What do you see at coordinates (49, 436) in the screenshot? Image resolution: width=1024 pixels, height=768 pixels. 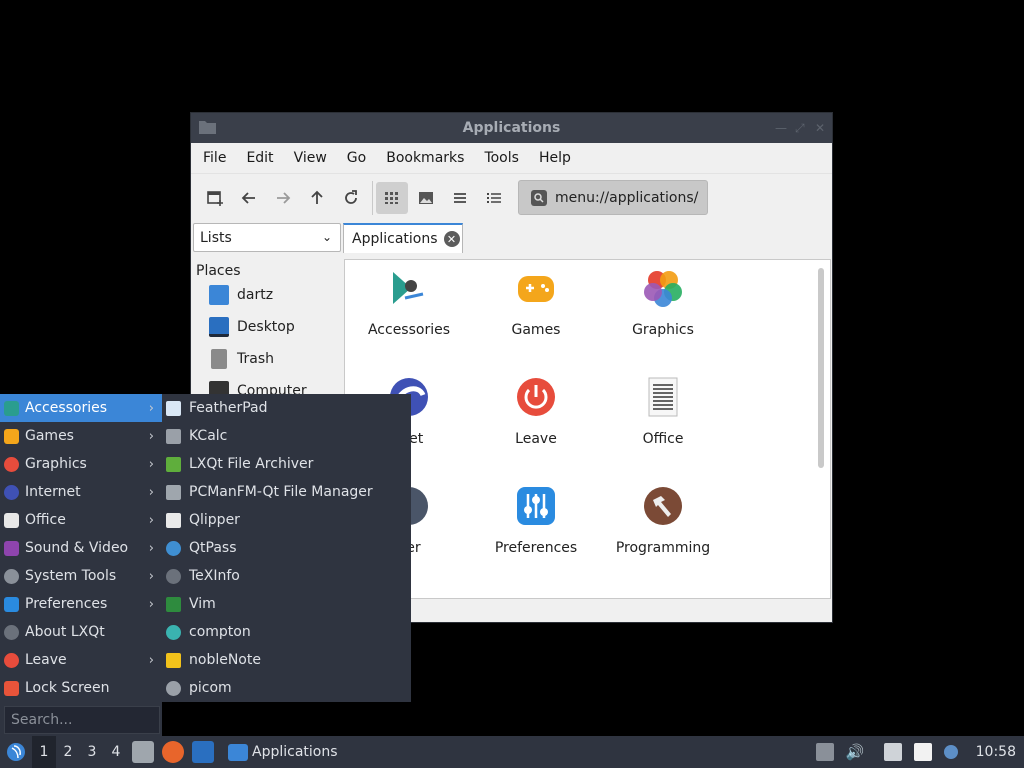 I see `menu-label: Games` at bounding box center [49, 436].